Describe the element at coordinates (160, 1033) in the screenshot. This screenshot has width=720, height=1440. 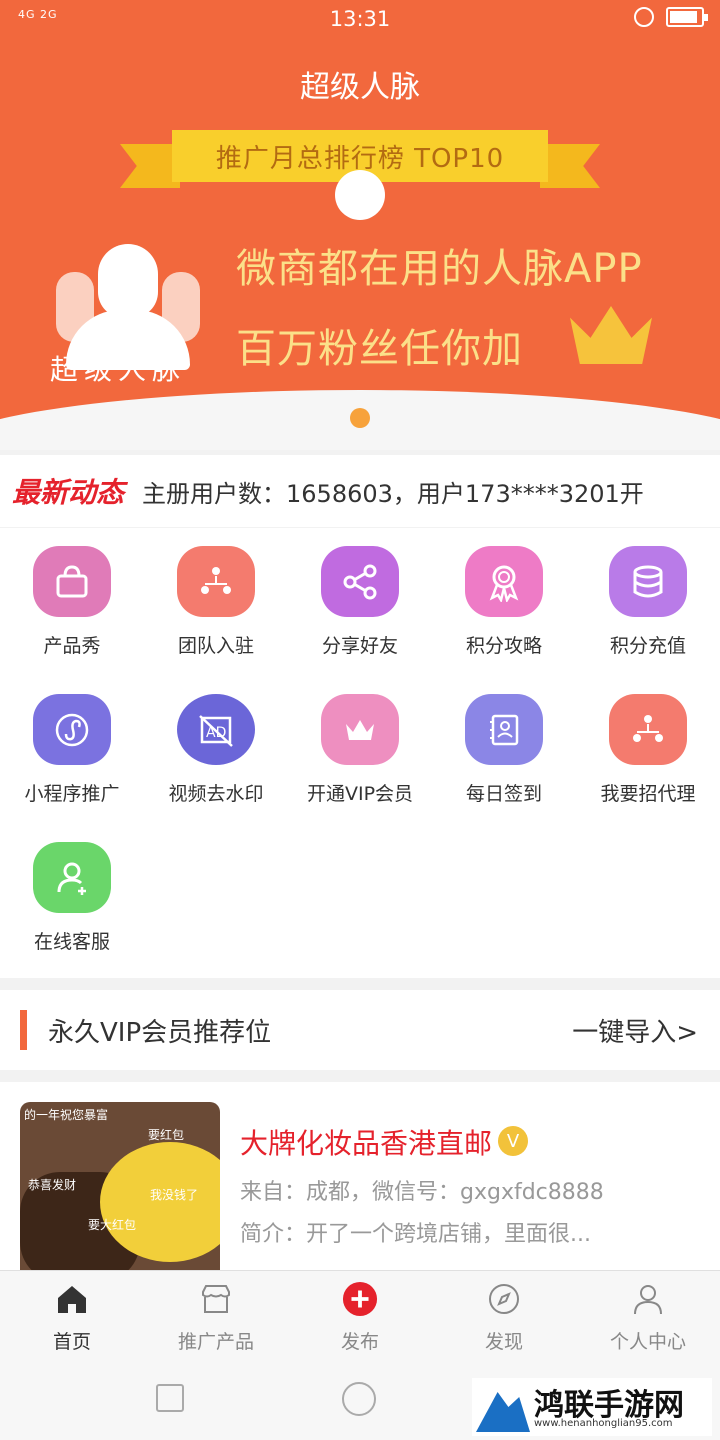
I see `section-title: 永久VIP会员推荐位` at that location.